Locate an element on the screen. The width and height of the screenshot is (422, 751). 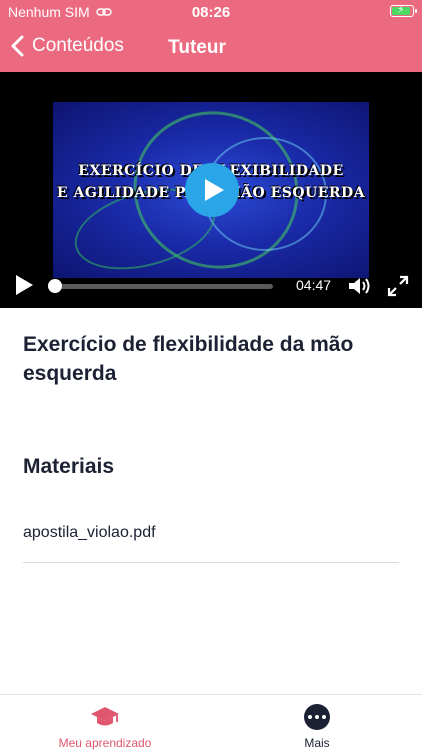
speaker-icon is located at coordinates (359, 286).